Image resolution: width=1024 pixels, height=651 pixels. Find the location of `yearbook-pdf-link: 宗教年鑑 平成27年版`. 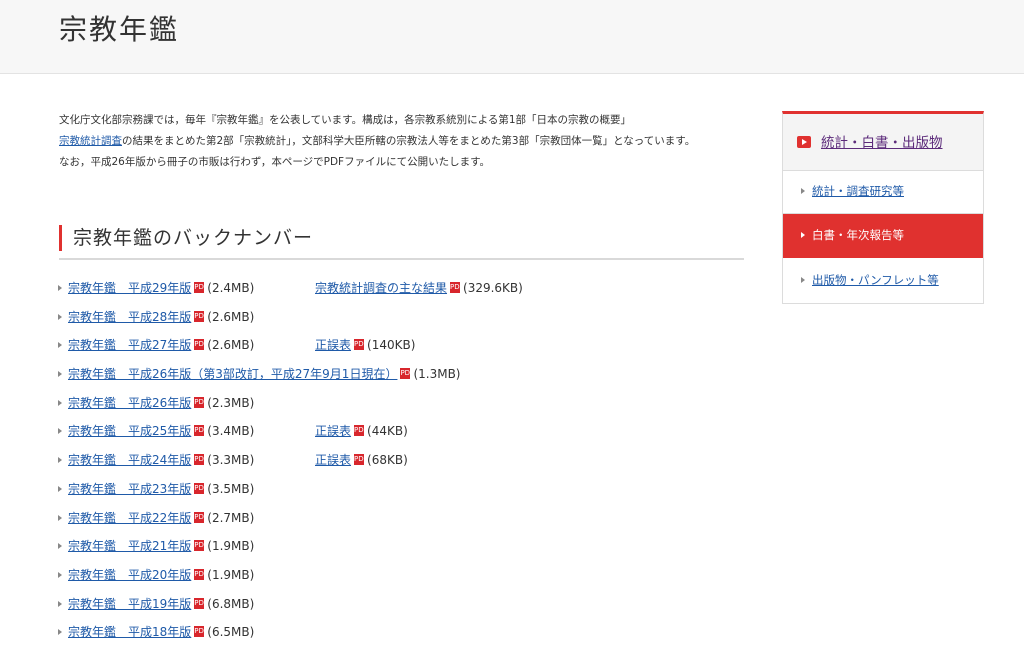

yearbook-pdf-link: 宗教年鑑 平成27年版 is located at coordinates (129, 345).